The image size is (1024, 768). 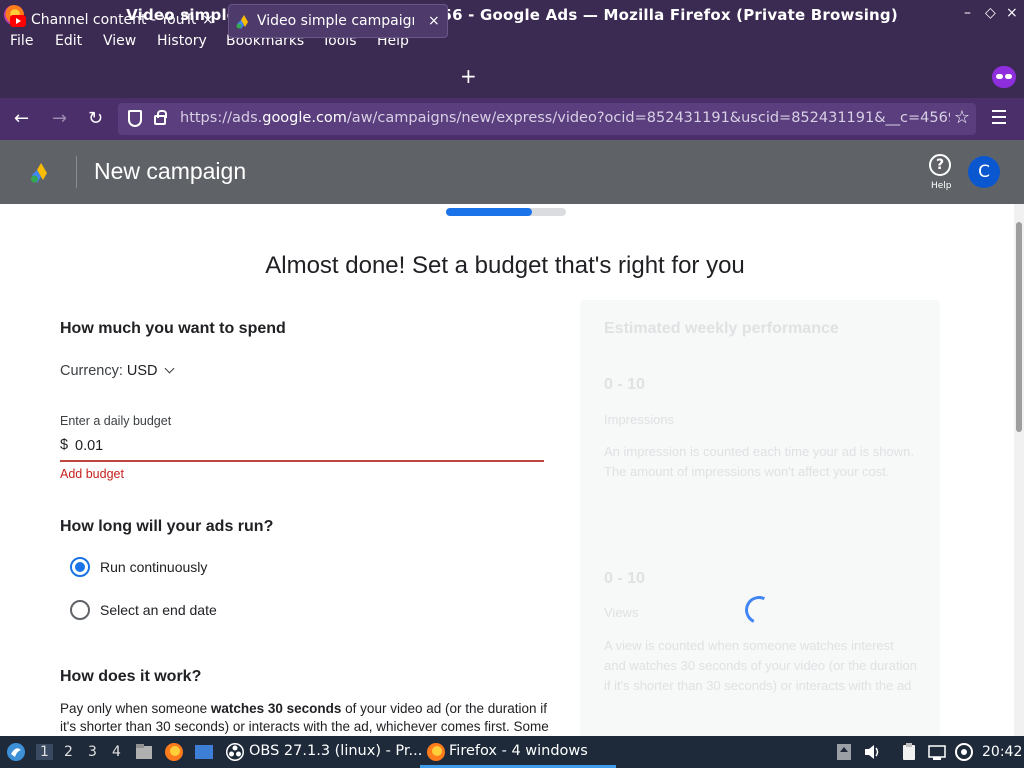 I want to click on tab-youtube: Channel content - YouTube ×, so click(x=111, y=21).